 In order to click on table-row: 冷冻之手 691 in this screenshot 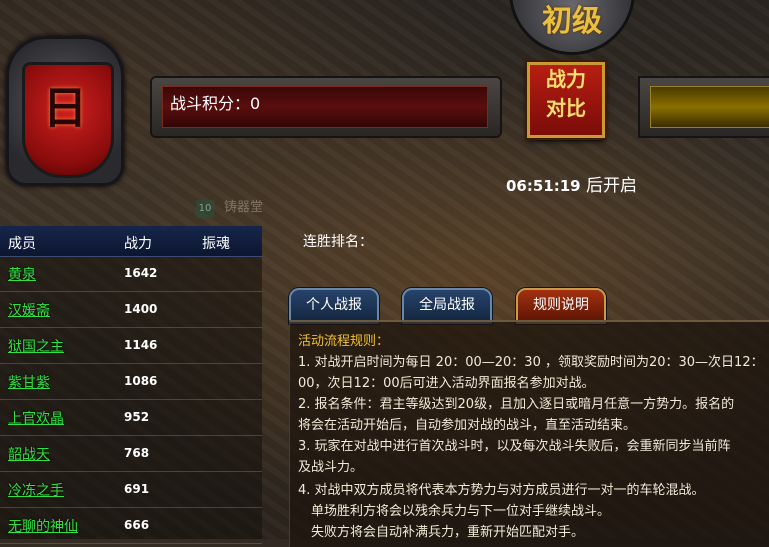, I will do `click(131, 490)`.